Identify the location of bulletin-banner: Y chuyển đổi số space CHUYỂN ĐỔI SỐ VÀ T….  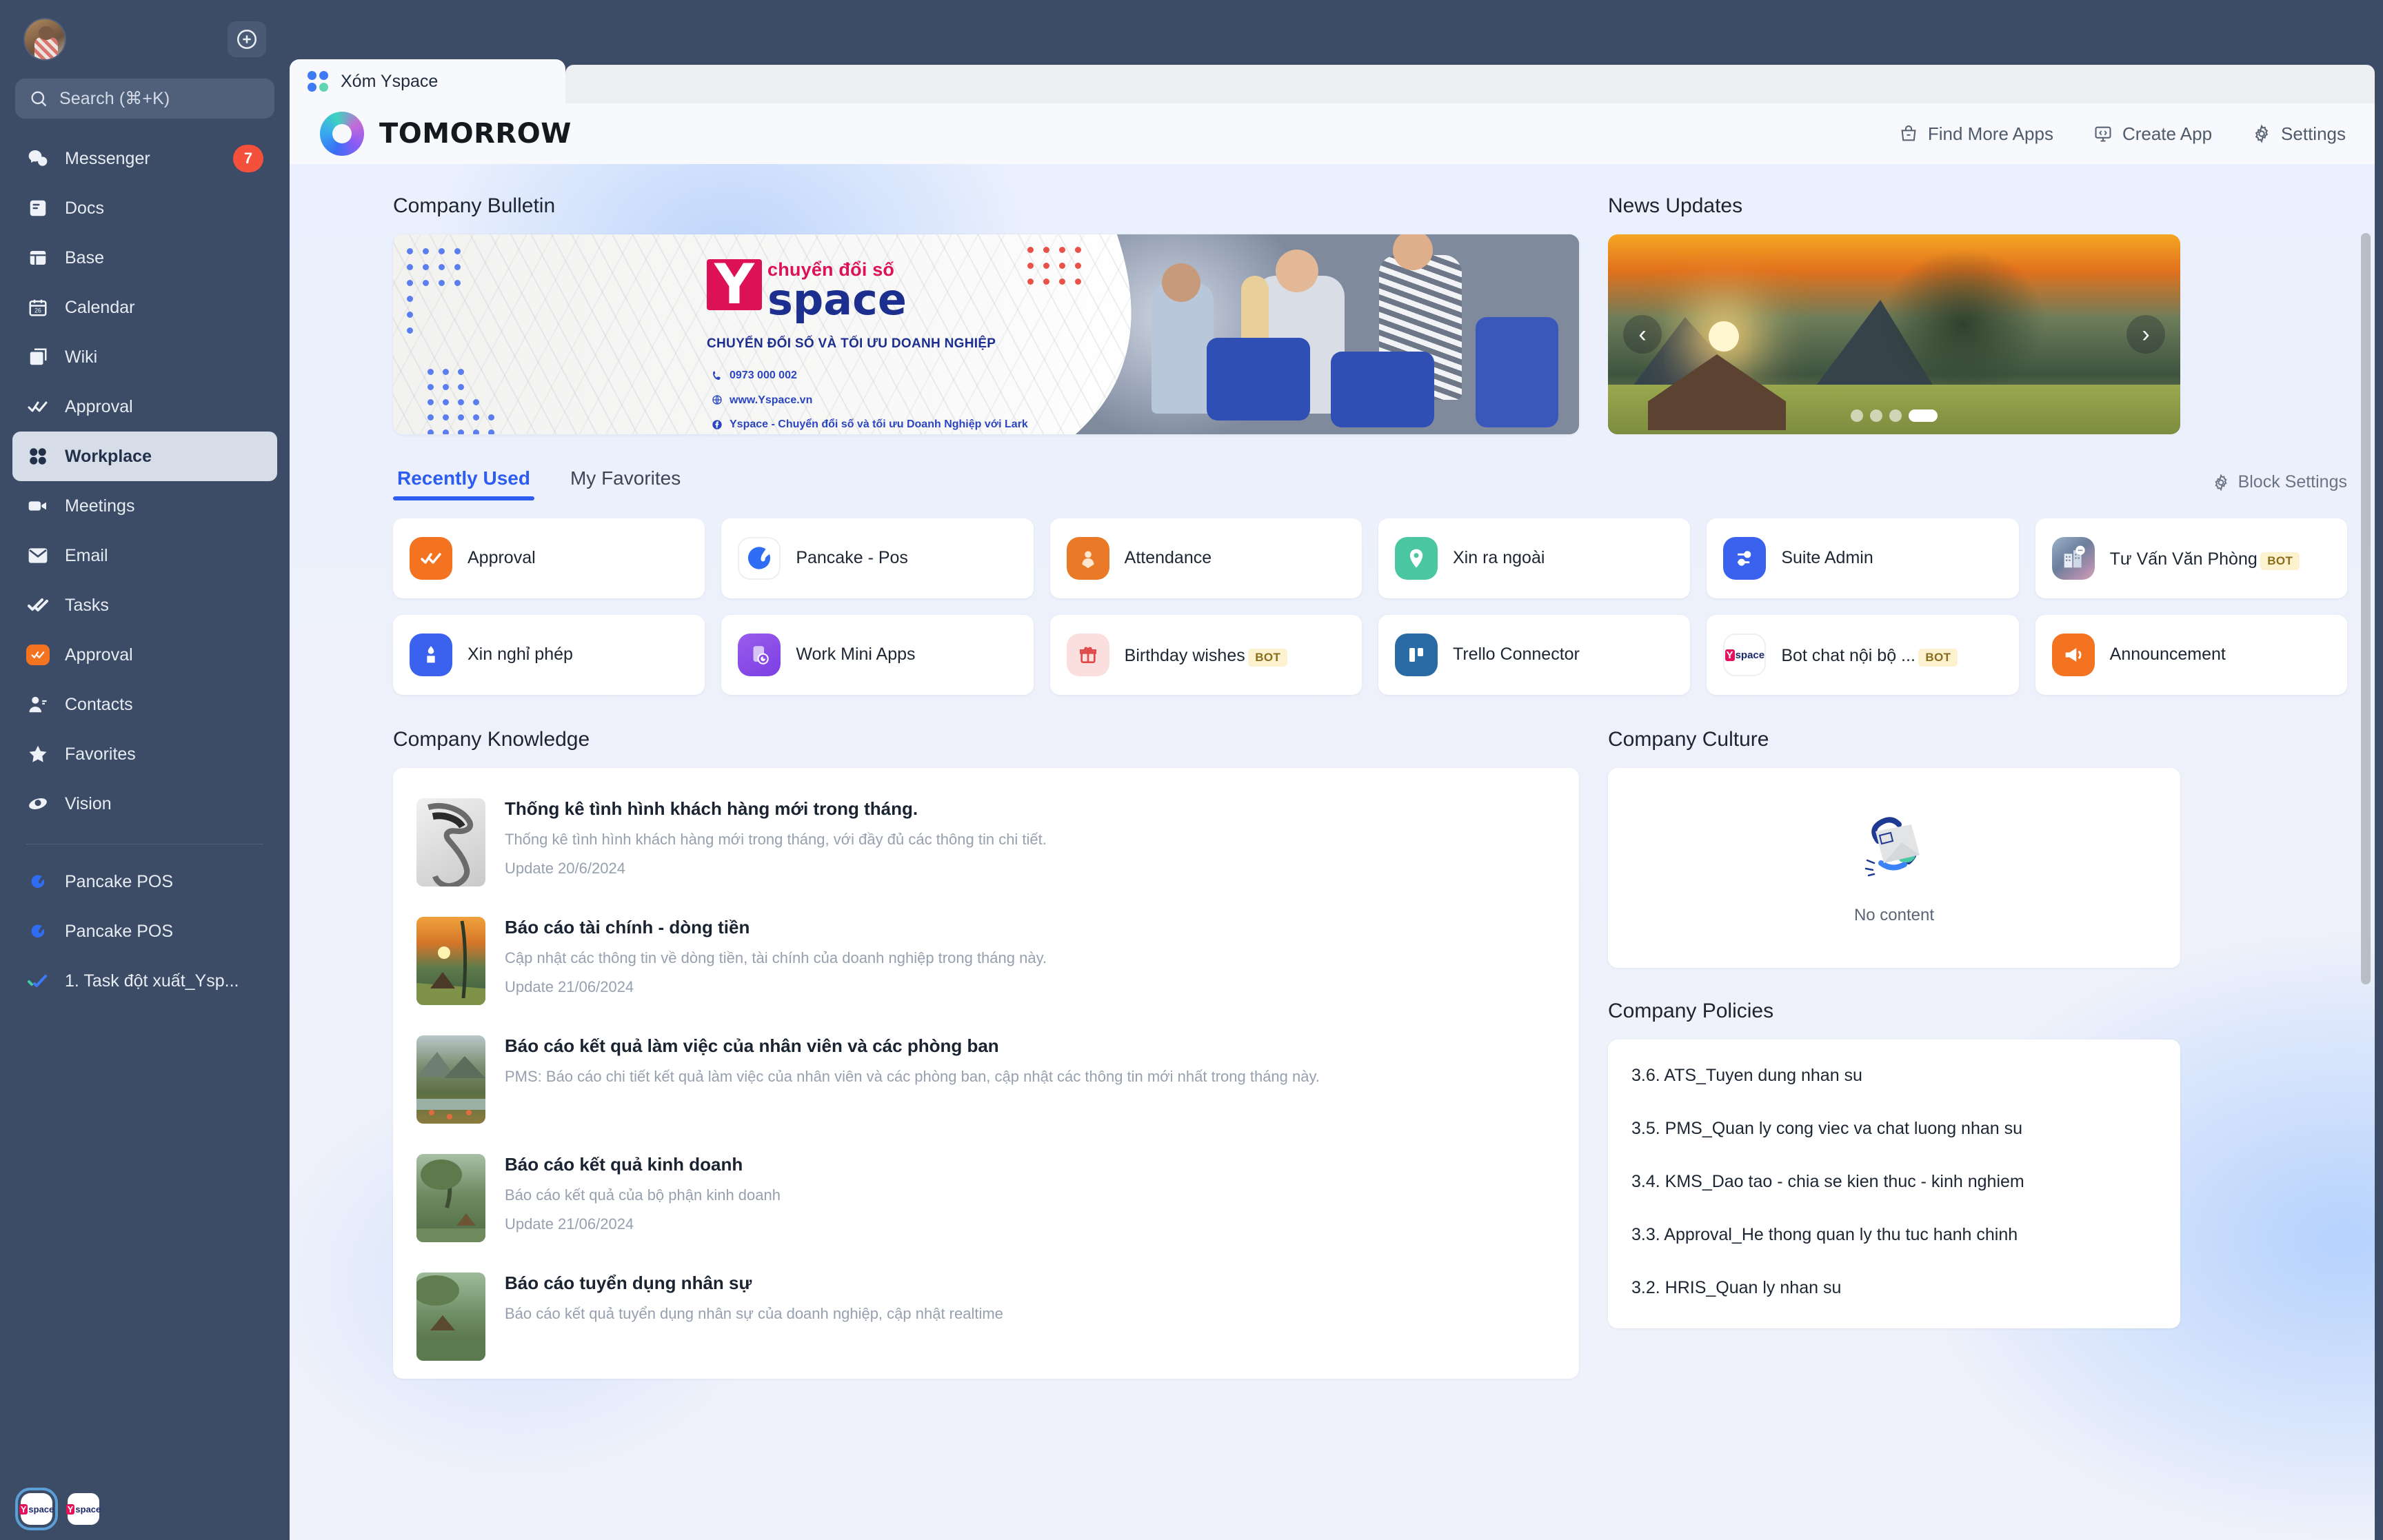
(986, 334).